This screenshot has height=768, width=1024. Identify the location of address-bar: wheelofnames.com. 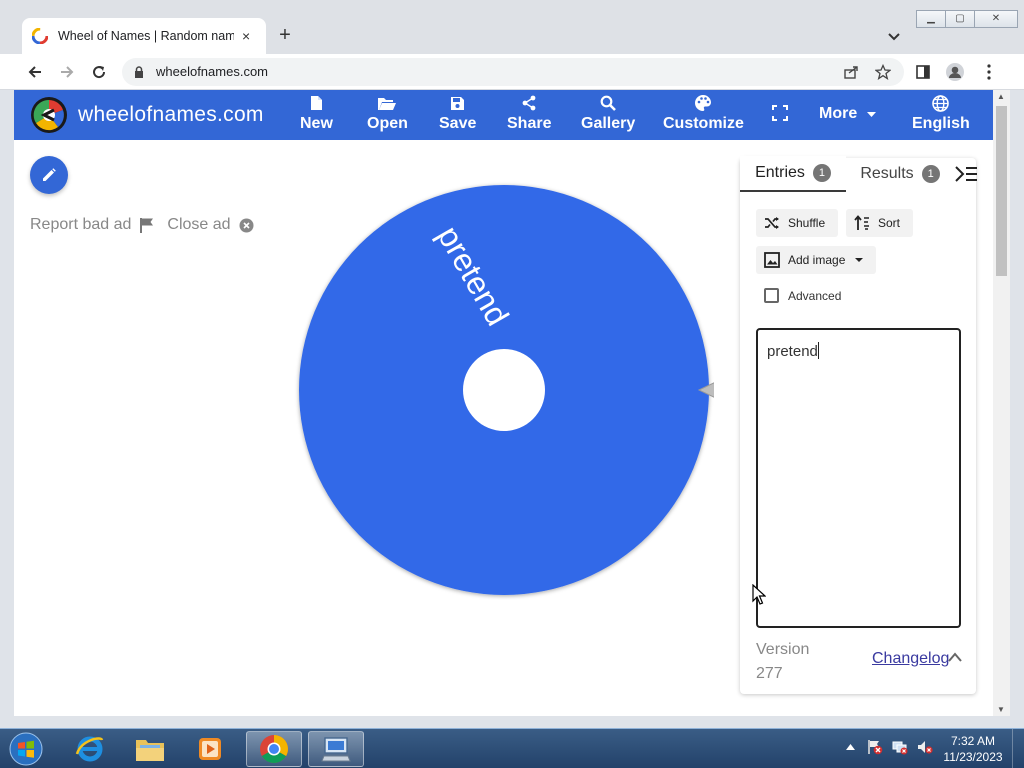
(513, 72).